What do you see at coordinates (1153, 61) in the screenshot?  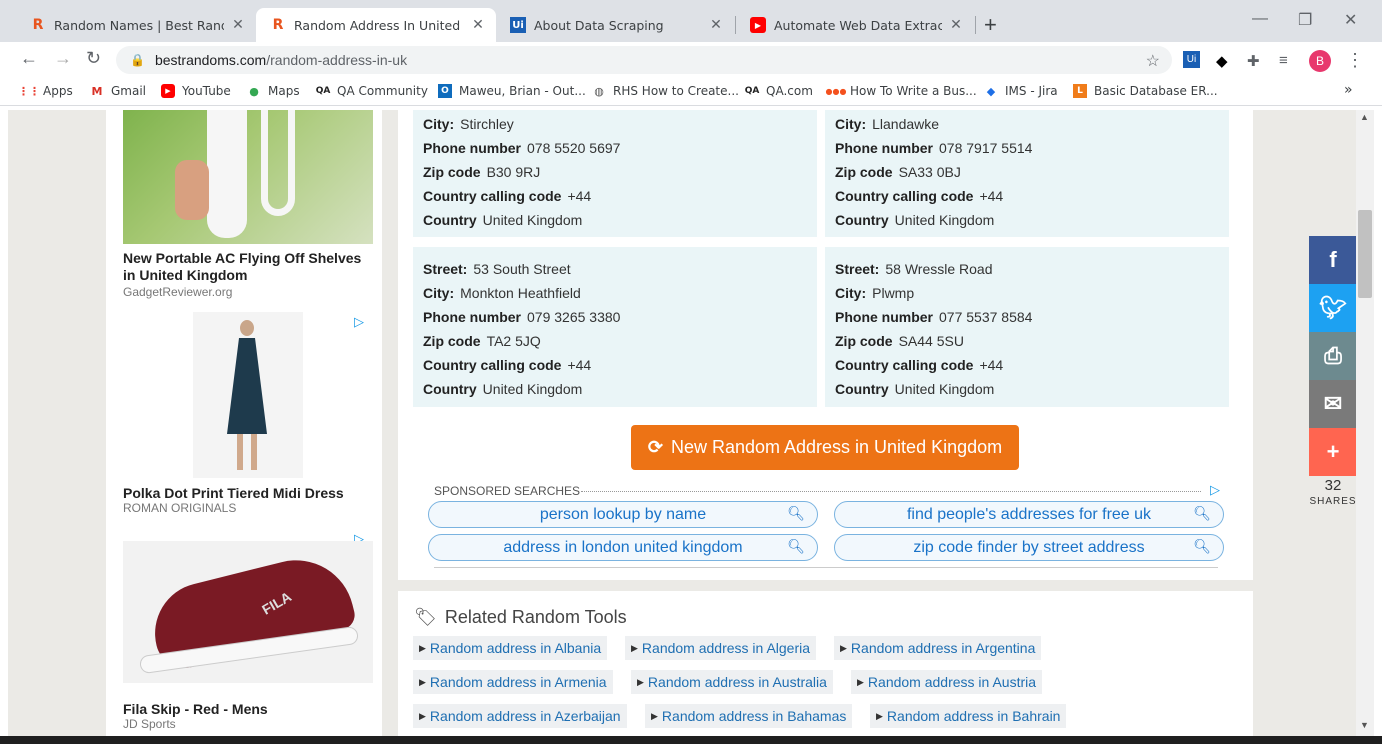 I see `bookmark-star-icon: ☆` at bounding box center [1153, 61].